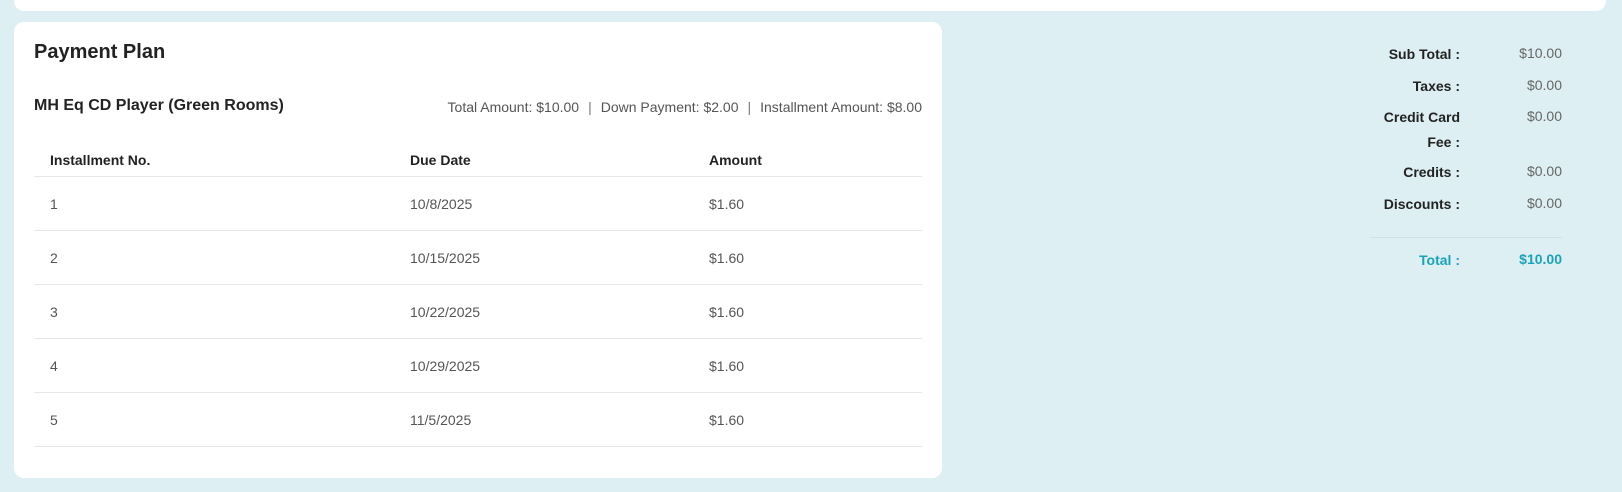 This screenshot has width=1622, height=492. What do you see at coordinates (669, 107) in the screenshot?
I see `down-payment-text: Down Payment: $2.00` at bounding box center [669, 107].